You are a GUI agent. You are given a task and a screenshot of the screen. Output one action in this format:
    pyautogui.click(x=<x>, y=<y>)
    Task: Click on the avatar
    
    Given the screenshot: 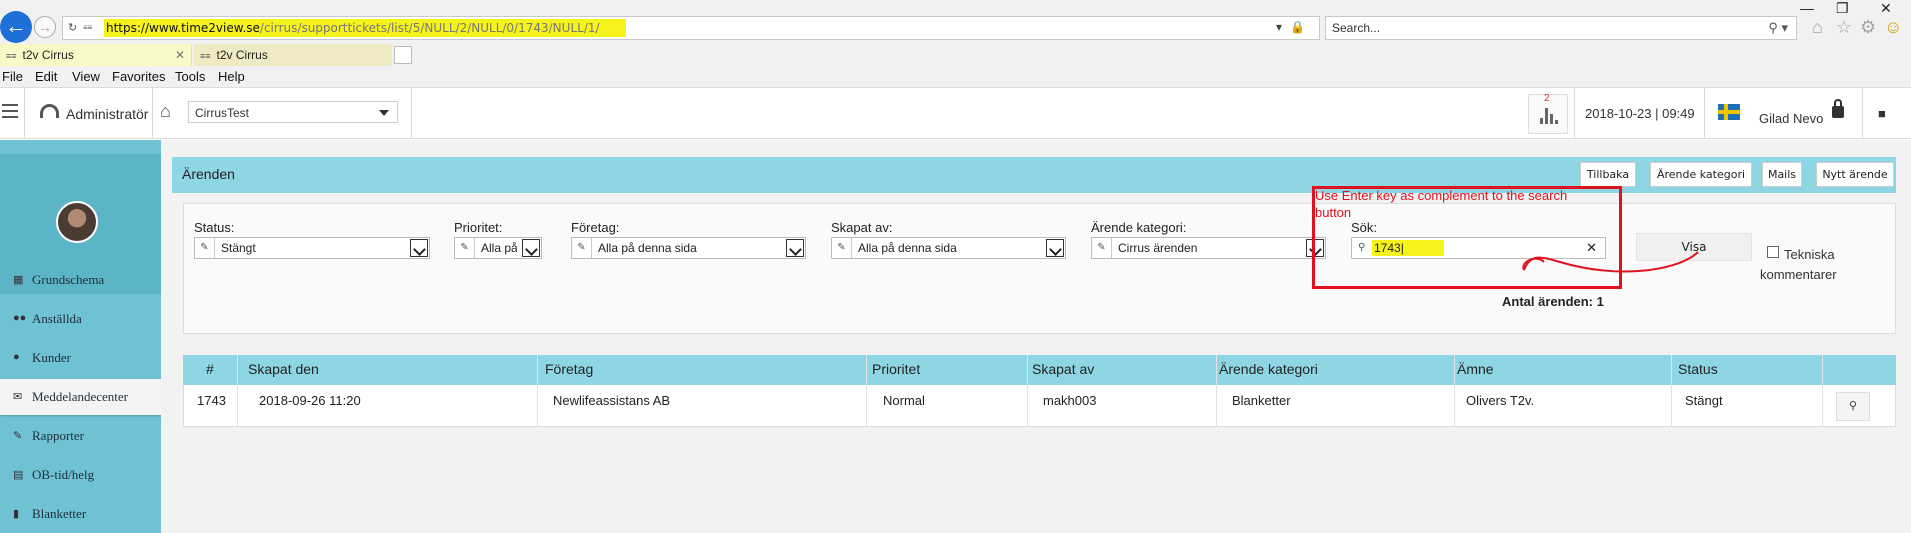 What is the action you would take?
    pyautogui.click(x=77, y=222)
    